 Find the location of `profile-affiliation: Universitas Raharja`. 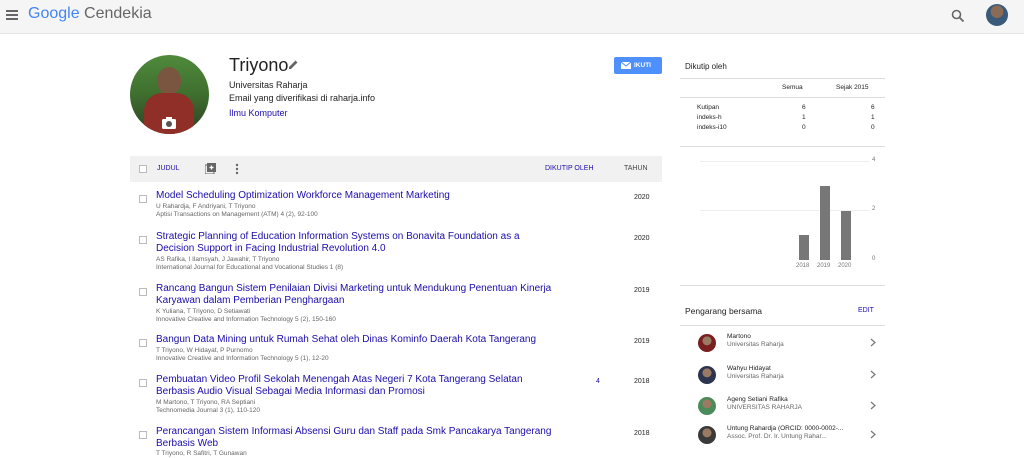

profile-affiliation: Universitas Raharja is located at coordinates (268, 85).